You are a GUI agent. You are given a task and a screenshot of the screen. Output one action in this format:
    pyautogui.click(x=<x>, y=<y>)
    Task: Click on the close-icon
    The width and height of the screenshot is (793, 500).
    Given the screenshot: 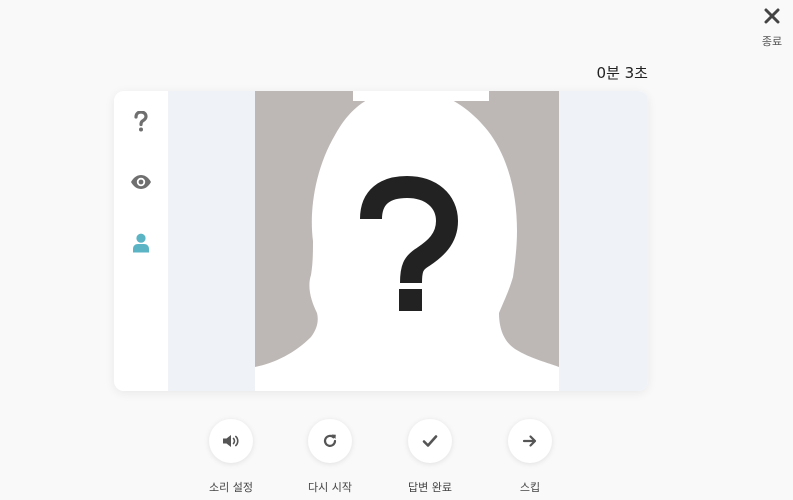 What is the action you would take?
    pyautogui.click(x=772, y=16)
    